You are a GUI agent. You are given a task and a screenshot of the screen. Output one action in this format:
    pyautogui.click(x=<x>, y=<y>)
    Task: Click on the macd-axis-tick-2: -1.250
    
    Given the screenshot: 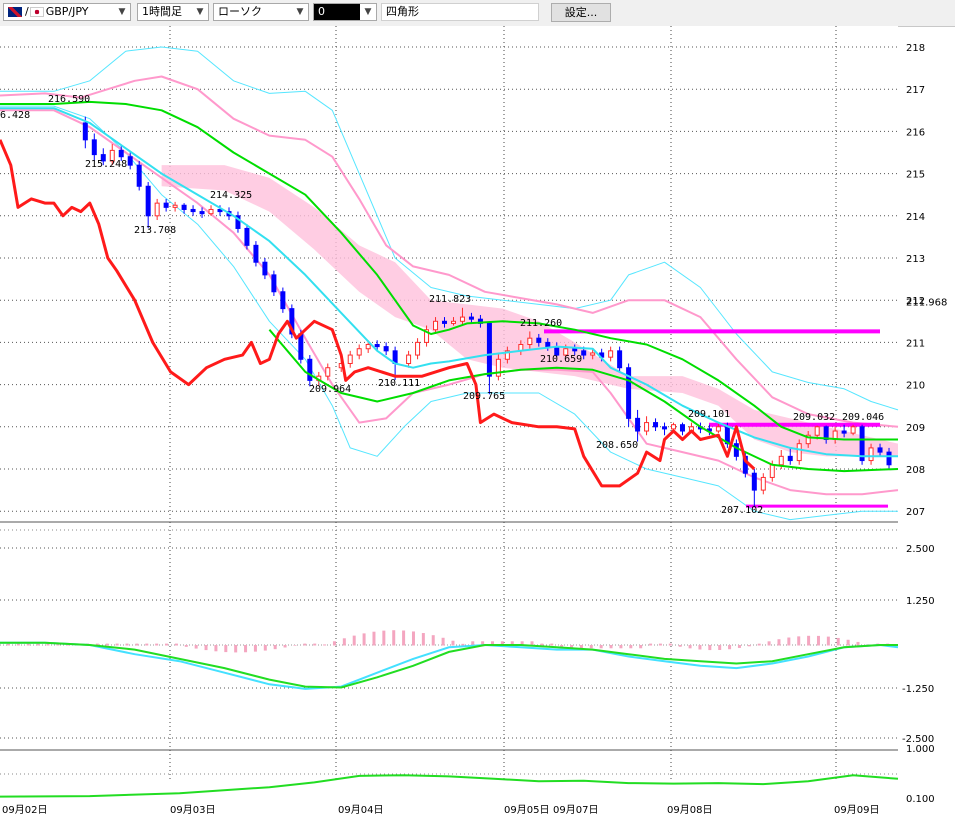 What is the action you would take?
    pyautogui.click(x=918, y=689)
    